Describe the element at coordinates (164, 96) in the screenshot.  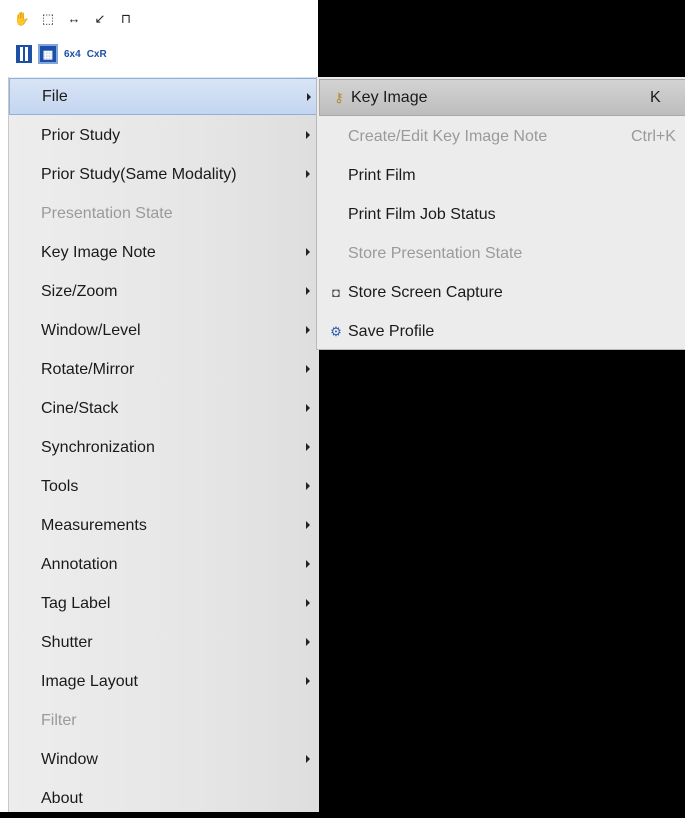
I see `menu-item-file: File` at that location.